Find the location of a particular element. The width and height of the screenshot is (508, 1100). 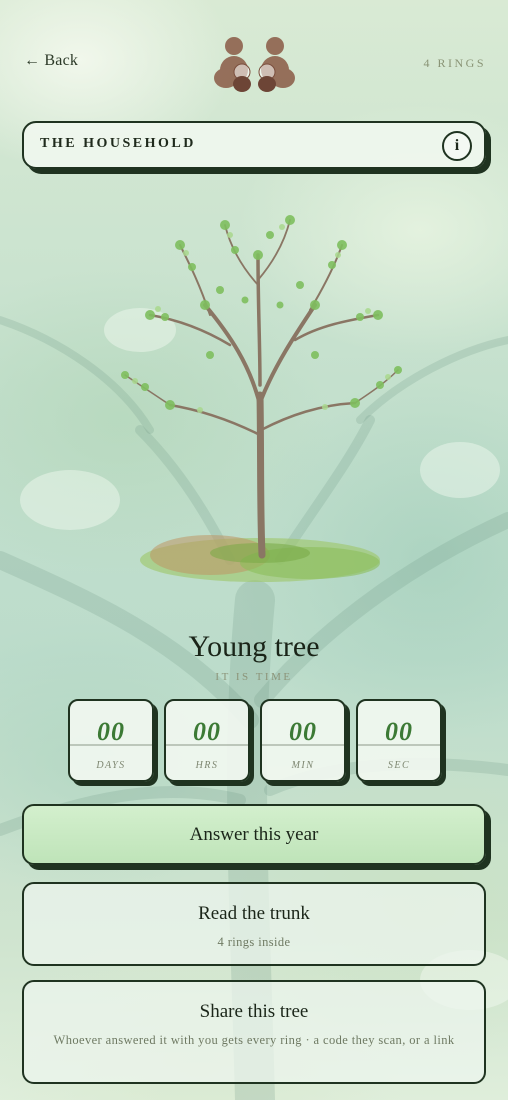

rings-count: 4 RINGS is located at coordinates (454, 63).